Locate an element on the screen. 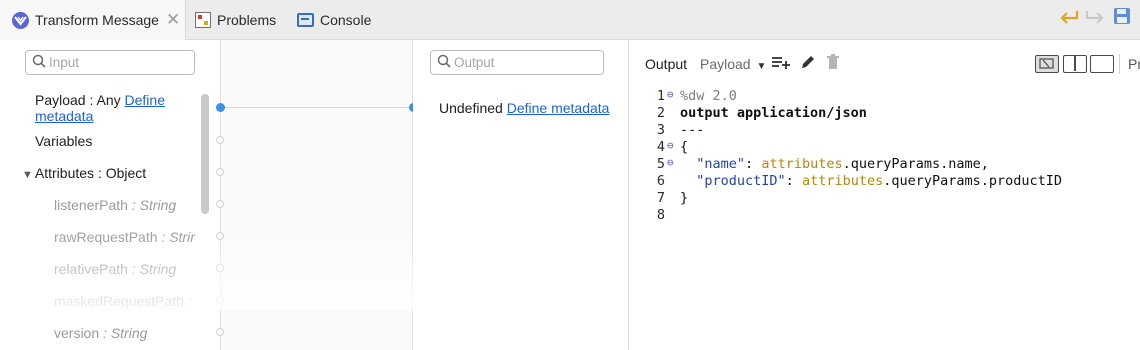 The height and width of the screenshot is (350, 1140). undefined-label: Undefined is located at coordinates (471, 108).